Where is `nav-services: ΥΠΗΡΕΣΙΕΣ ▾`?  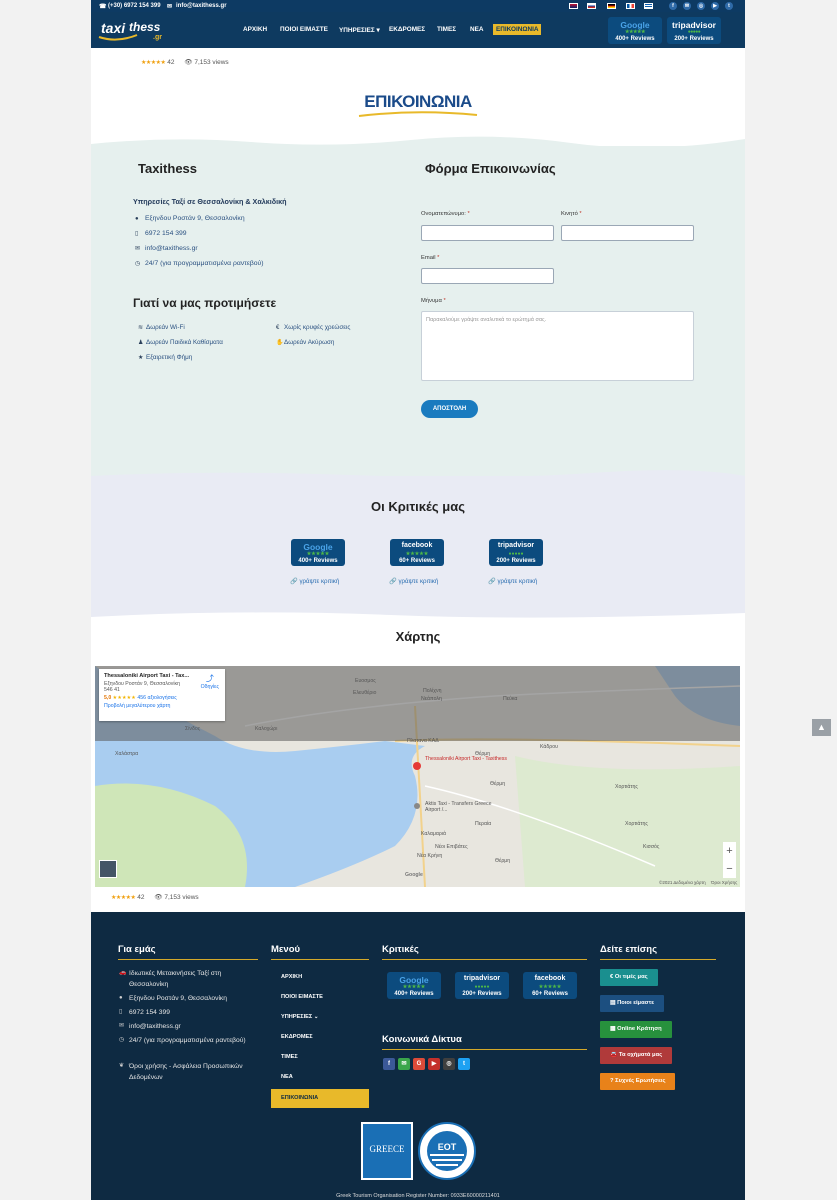
nav-services: ΥΠΗΡΕΣΙΕΣ ▾ is located at coordinates (359, 30).